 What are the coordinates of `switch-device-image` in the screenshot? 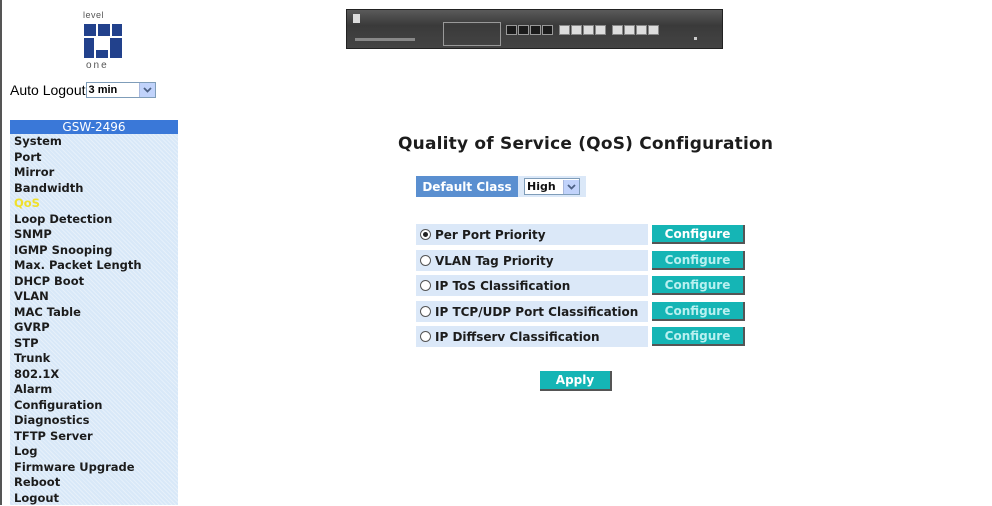 It's located at (534, 29).